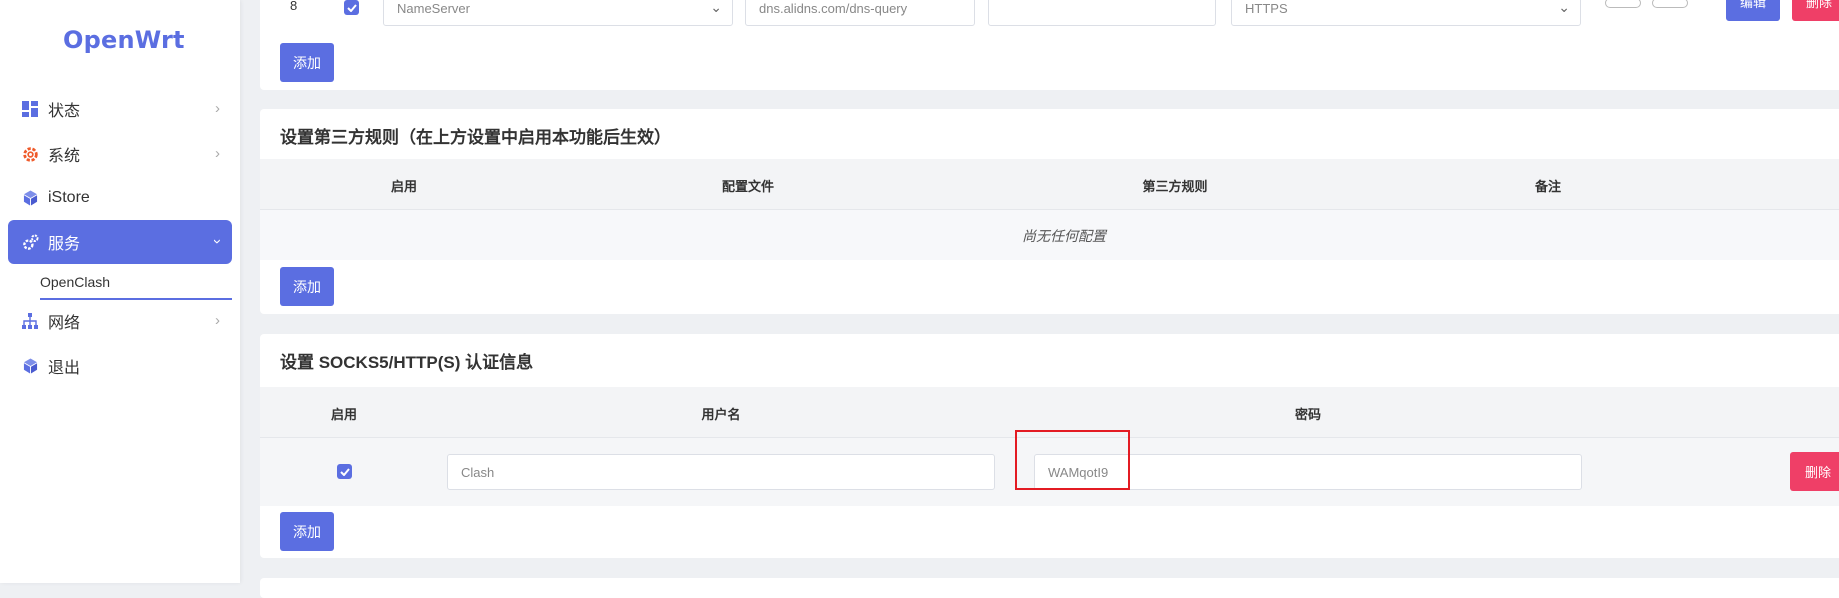  I want to click on sidebar-item-status: 状态 ›, so click(120, 109).